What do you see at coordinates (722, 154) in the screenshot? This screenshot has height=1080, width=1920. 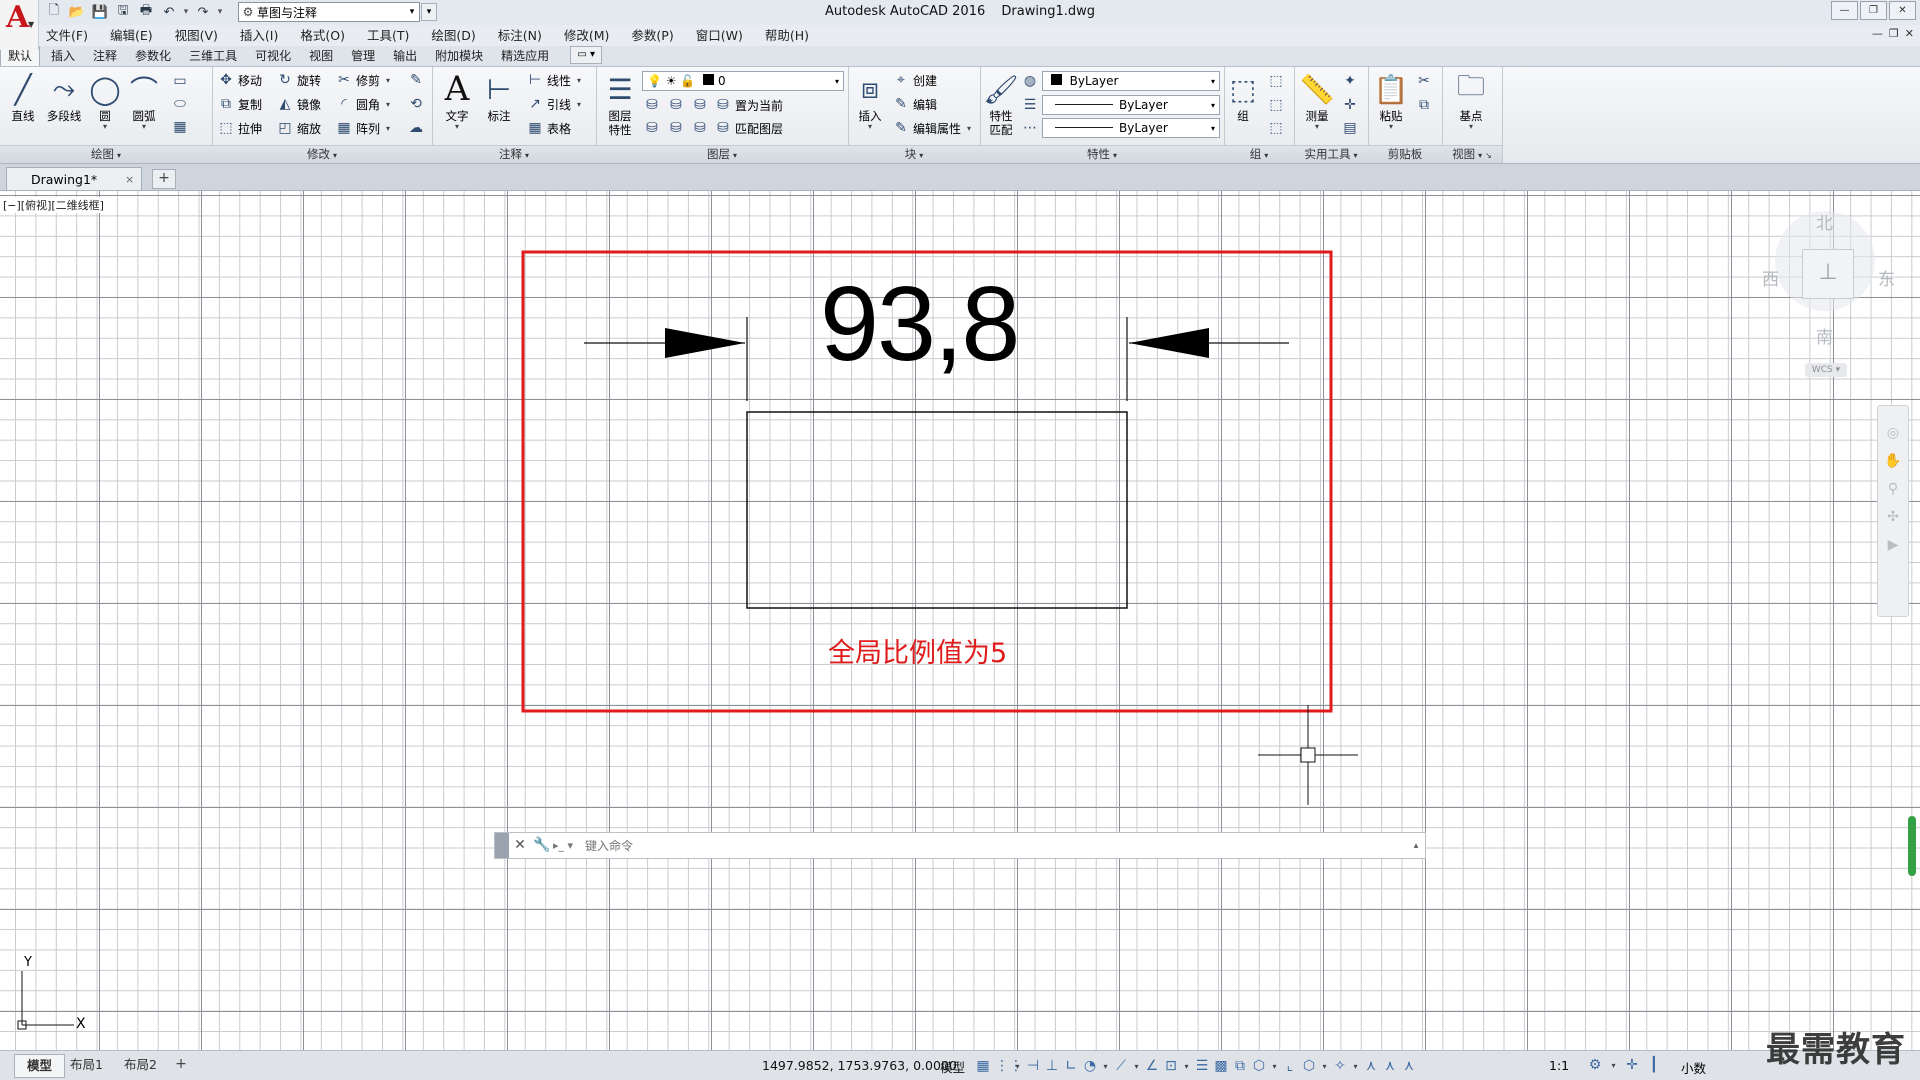 I see `panel-layers-title: 图层 ▾` at bounding box center [722, 154].